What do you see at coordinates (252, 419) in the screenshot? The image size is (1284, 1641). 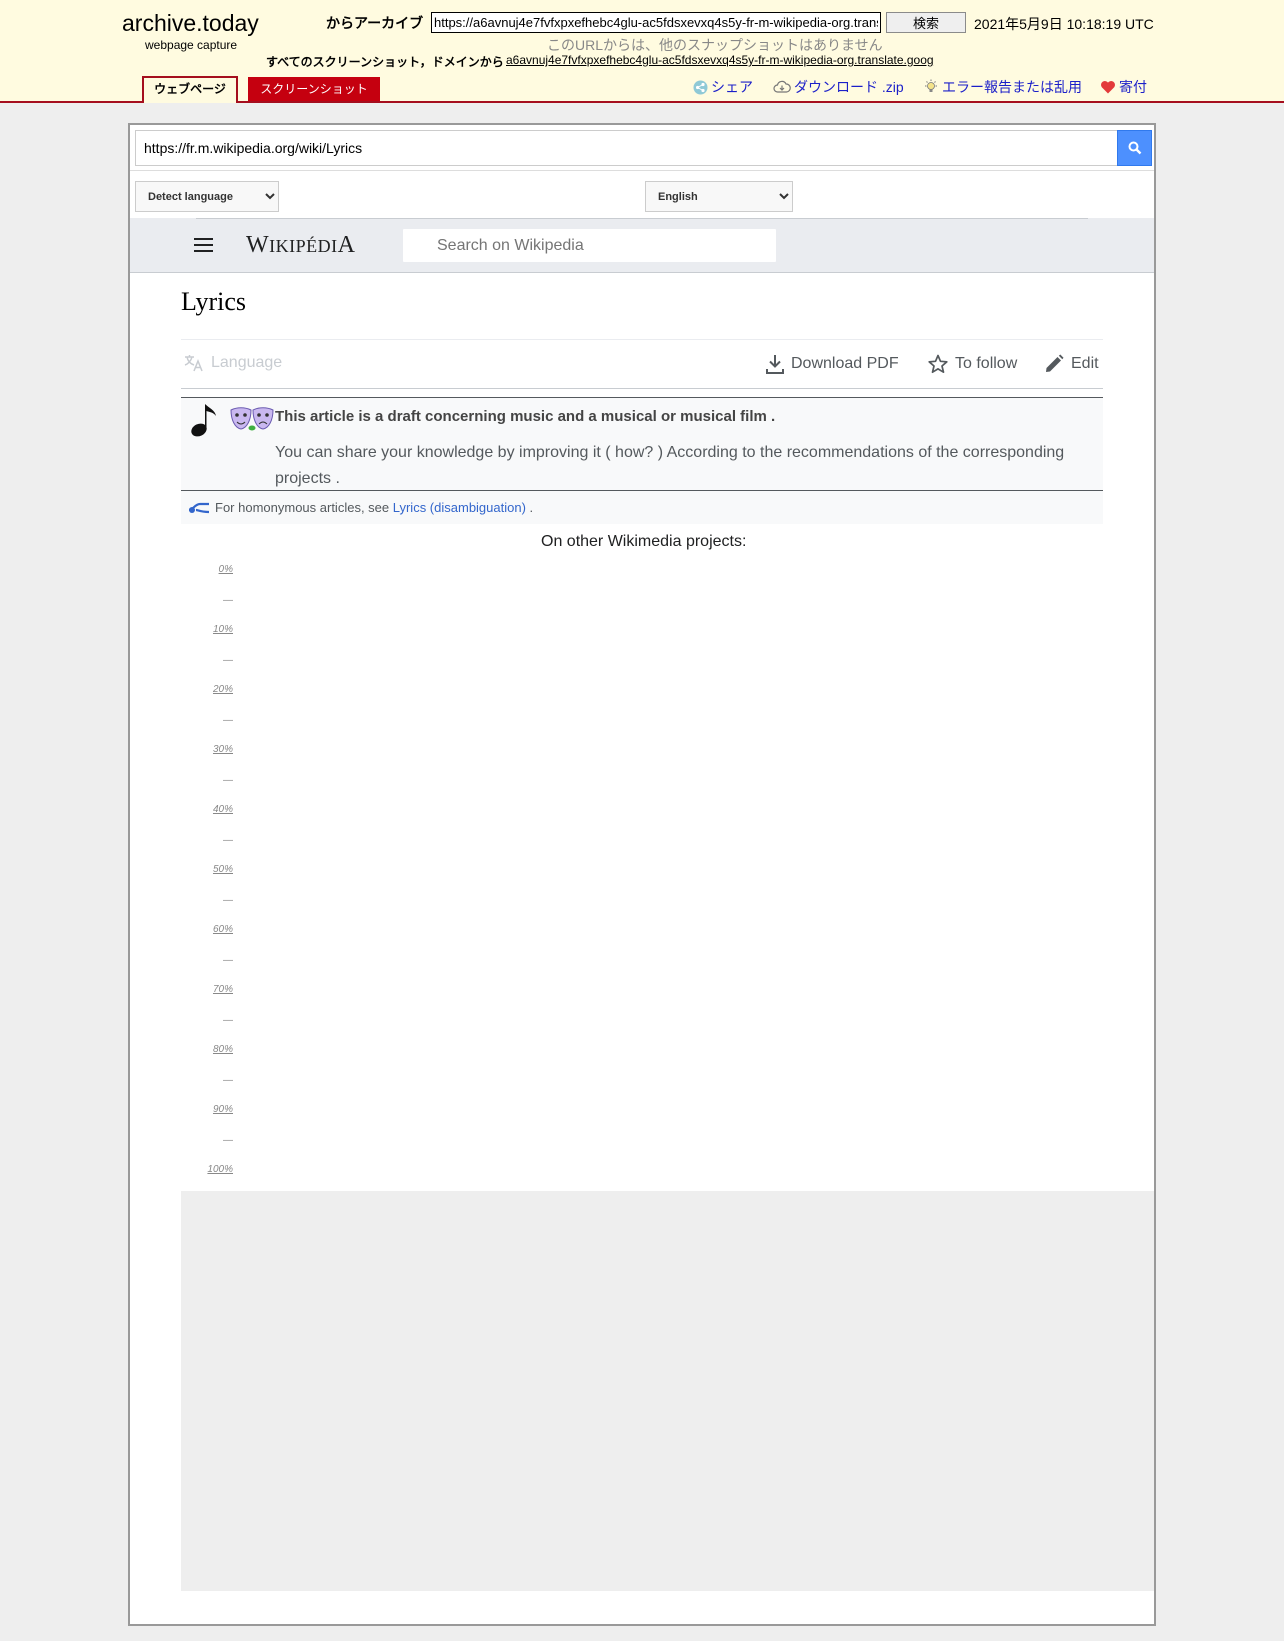 I see `theatre-masks-icon` at bounding box center [252, 419].